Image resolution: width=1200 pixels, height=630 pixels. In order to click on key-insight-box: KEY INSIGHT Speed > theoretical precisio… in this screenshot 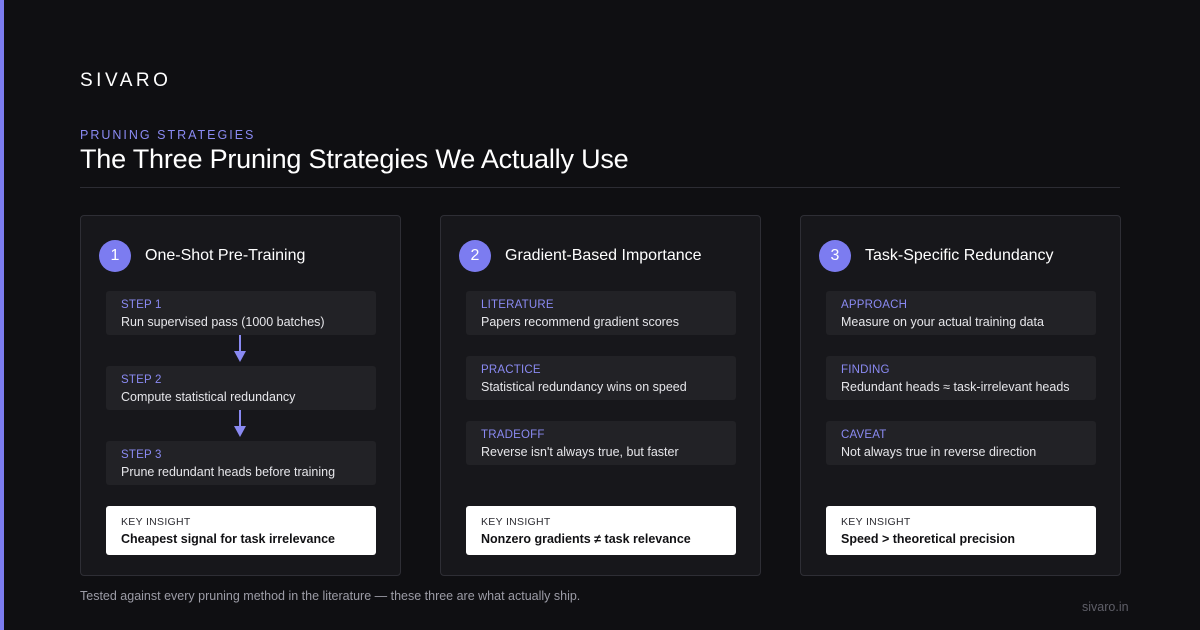, I will do `click(961, 530)`.